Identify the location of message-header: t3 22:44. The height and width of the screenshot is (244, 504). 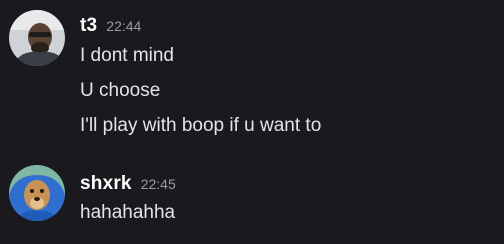
(110, 26).